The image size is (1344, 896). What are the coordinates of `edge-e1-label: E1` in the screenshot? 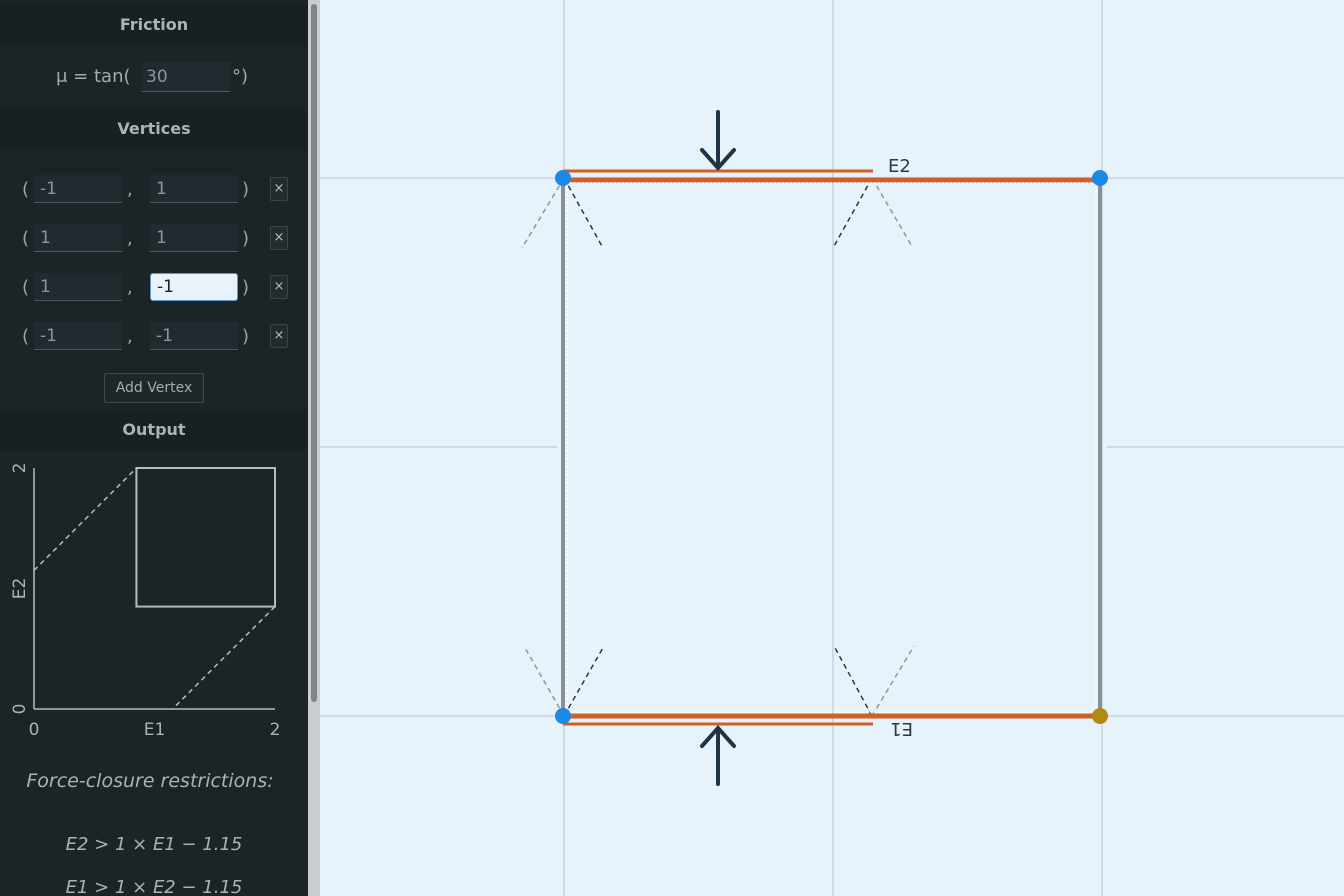 It's located at (901, 728).